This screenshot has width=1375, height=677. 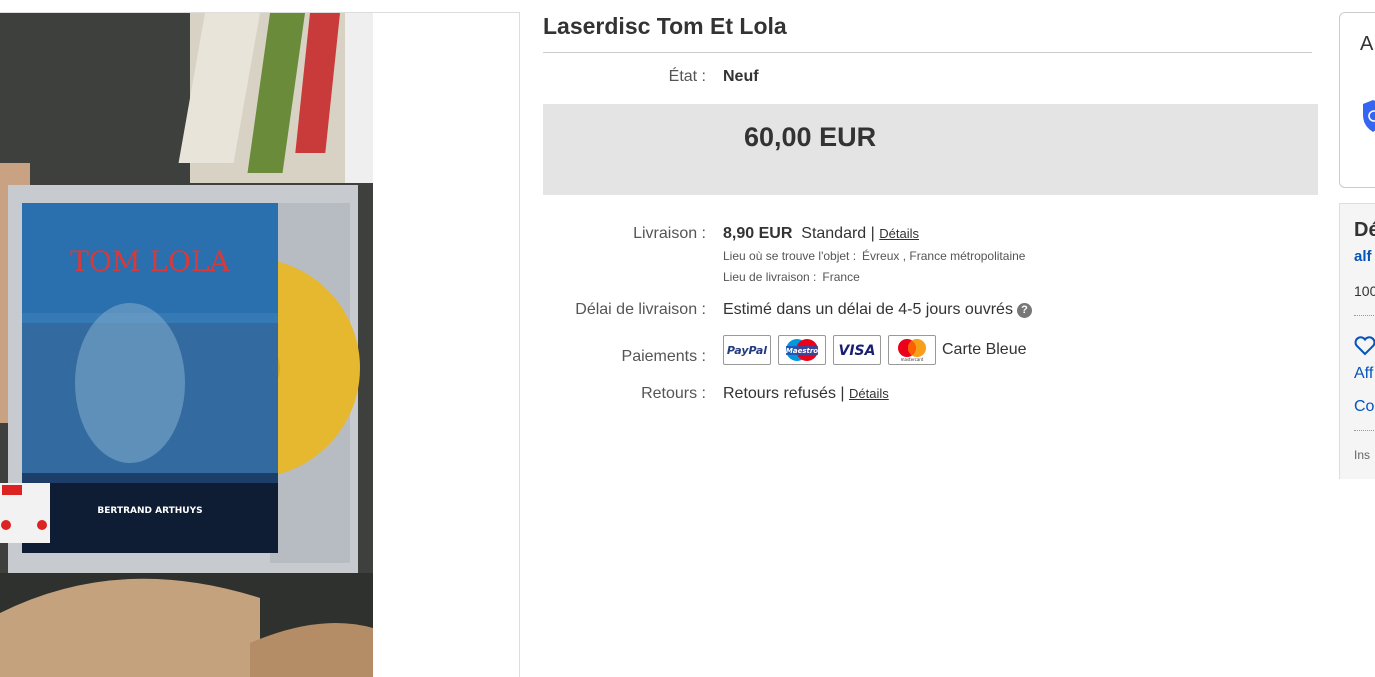 I want to click on item-price: 60,00 EUR, so click(x=810, y=137).